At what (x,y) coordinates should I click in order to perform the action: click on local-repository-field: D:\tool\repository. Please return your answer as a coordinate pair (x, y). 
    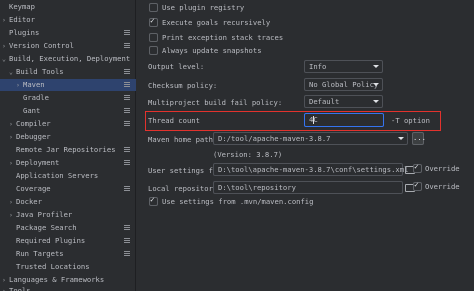
    Looking at the image, I should click on (308, 187).